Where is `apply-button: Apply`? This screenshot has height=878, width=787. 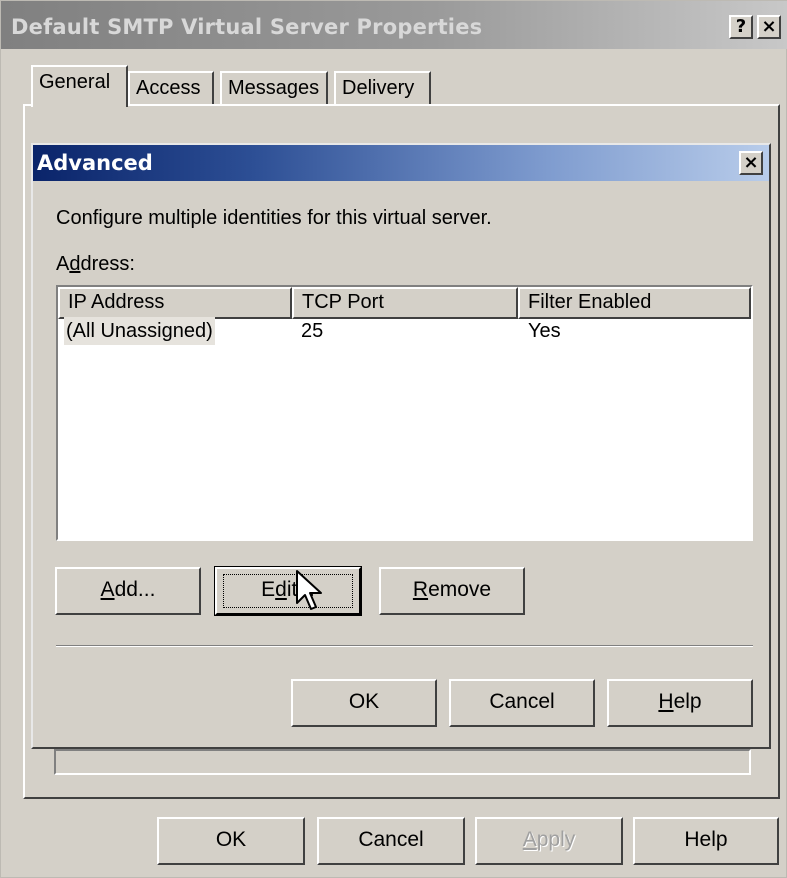 apply-button: Apply is located at coordinates (549, 841).